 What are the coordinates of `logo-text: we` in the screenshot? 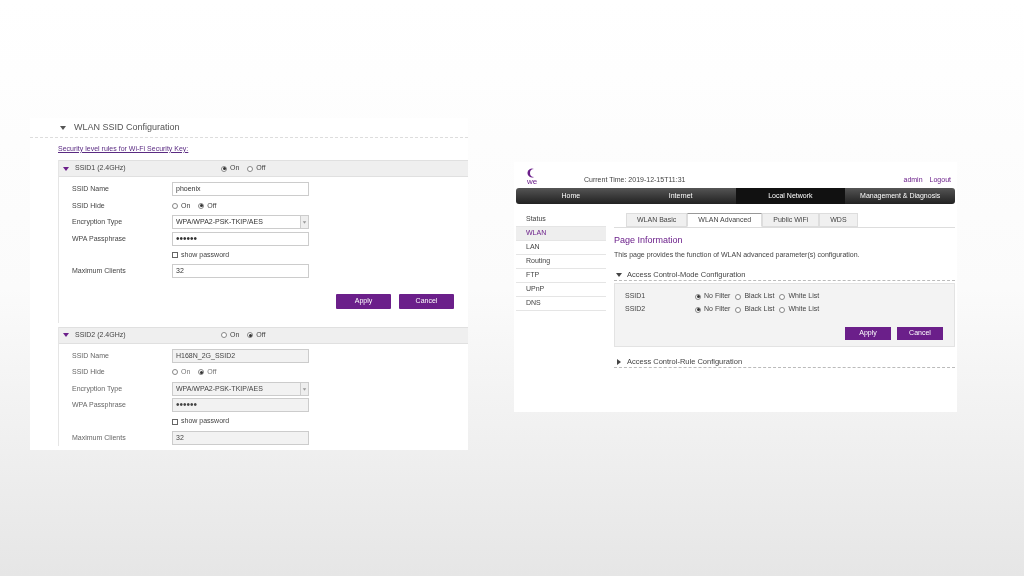 It's located at (532, 182).